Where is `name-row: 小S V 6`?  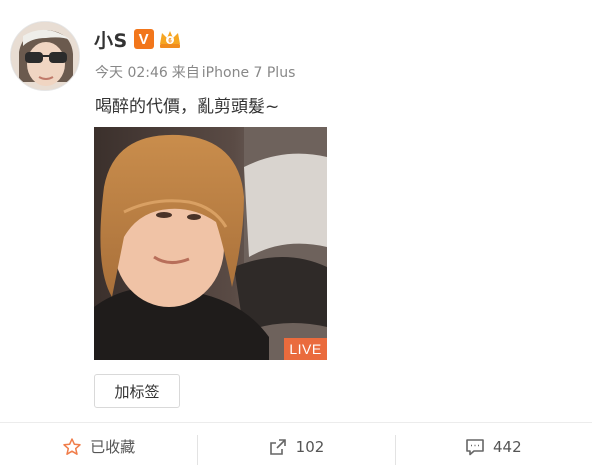 name-row: 小S V 6 is located at coordinates (138, 39).